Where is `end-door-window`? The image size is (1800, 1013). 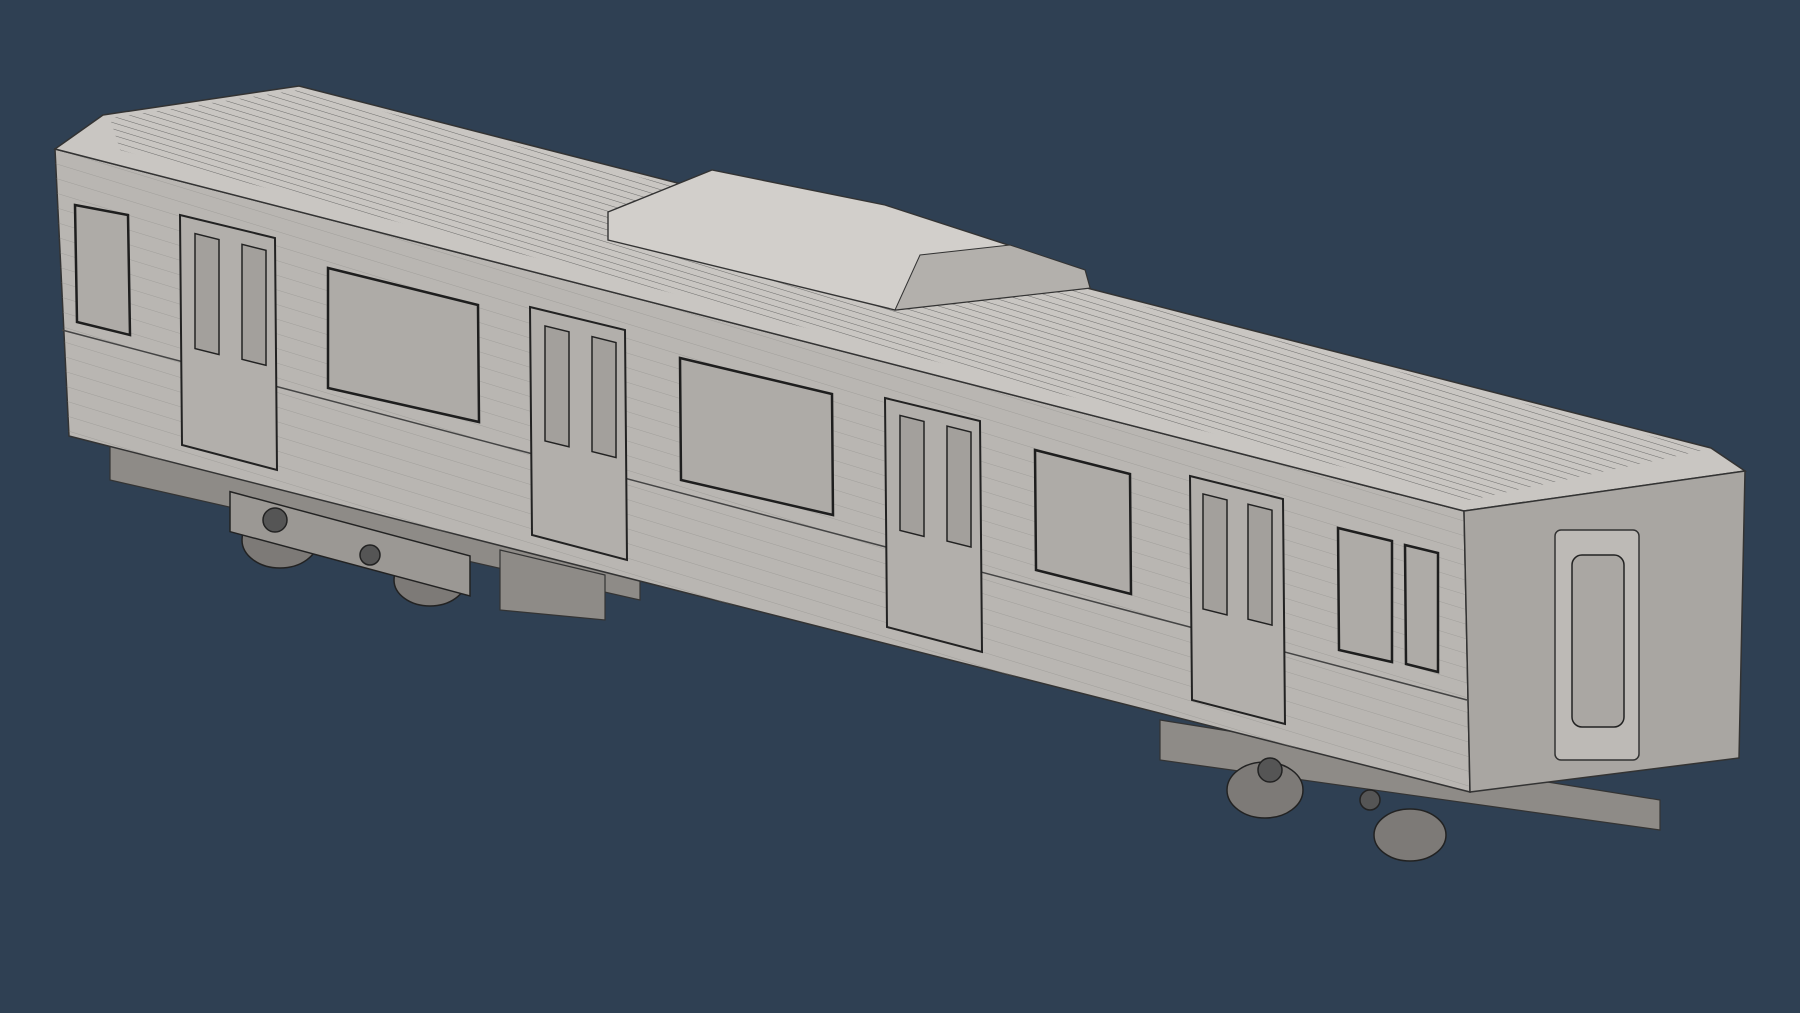 end-door-window is located at coordinates (1598, 641).